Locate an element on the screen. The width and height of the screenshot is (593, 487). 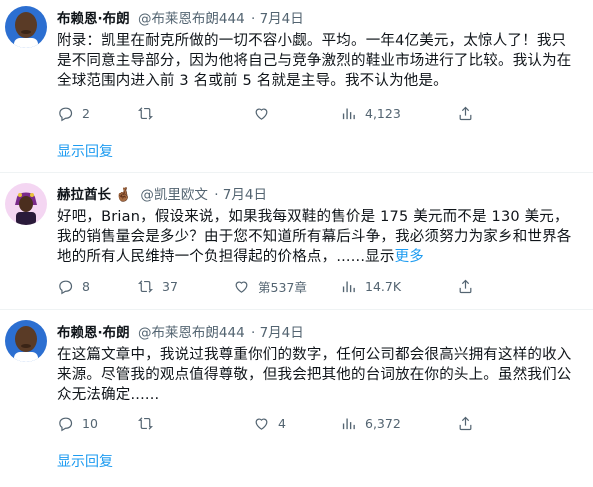
show-more-link: 更多 is located at coordinates (409, 257).